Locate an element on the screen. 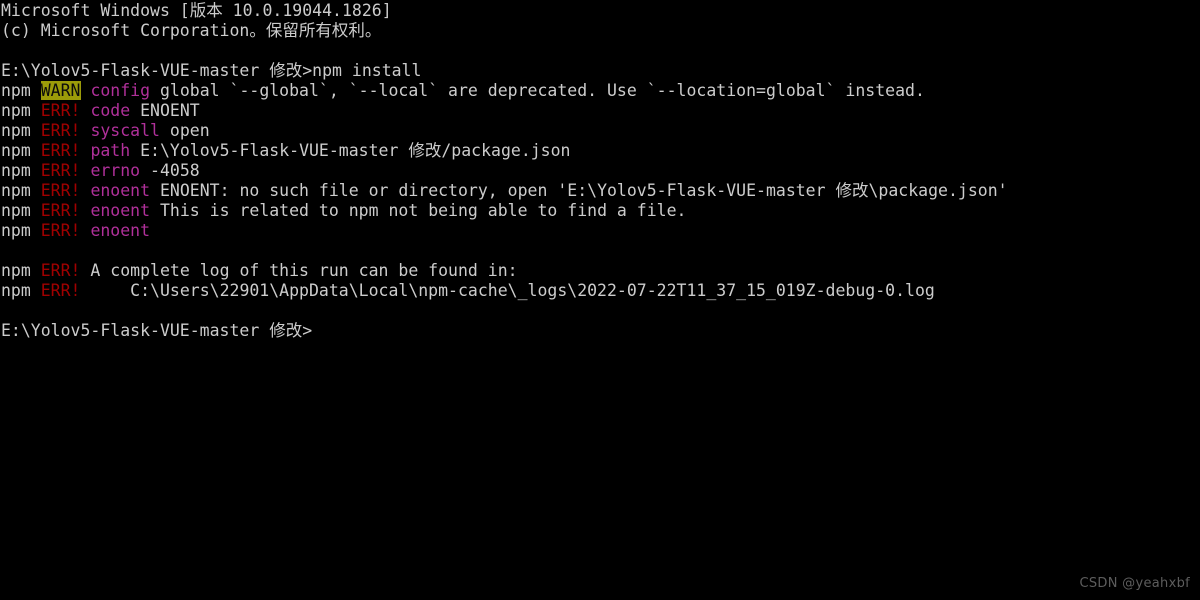 The width and height of the screenshot is (1200, 600). text-segment-magenta: path is located at coordinates (110, 150).